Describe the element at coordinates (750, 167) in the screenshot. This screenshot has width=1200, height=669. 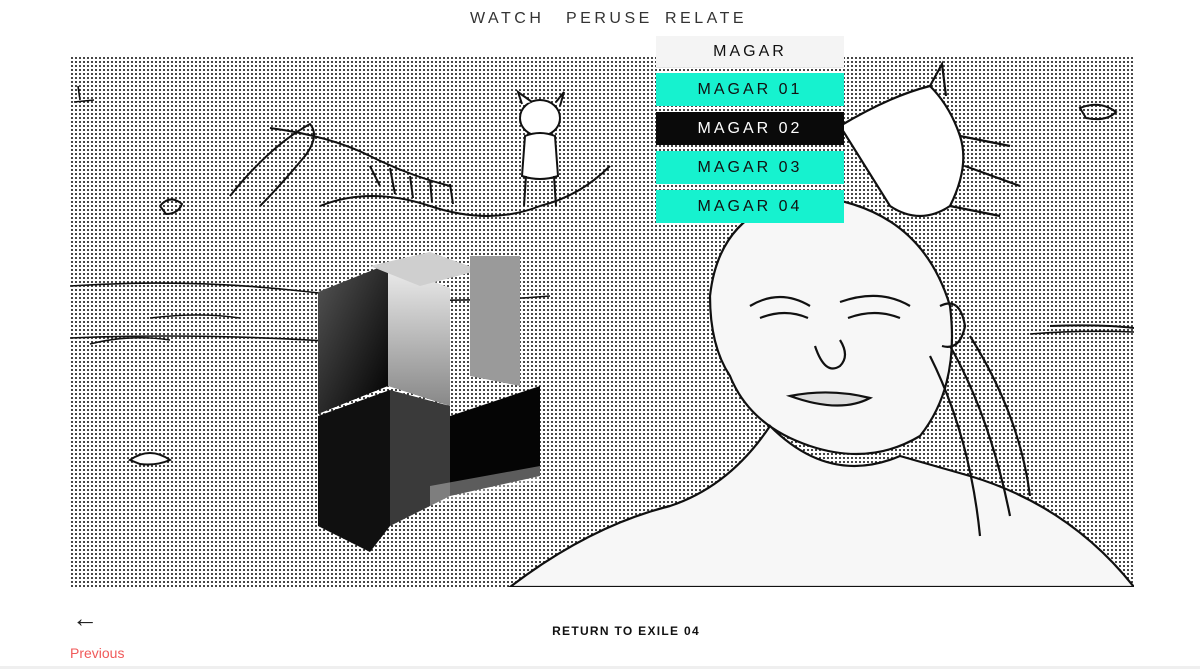
I see `menu-item-magar-03: MAGAR 03` at that location.